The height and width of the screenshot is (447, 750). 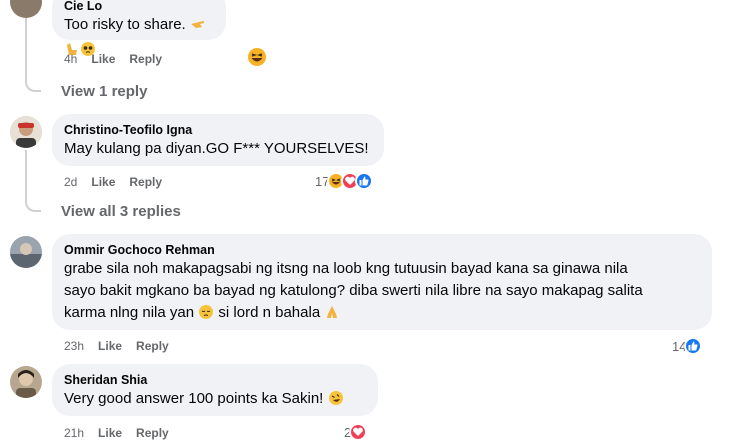 What do you see at coordinates (257, 57) in the screenshot?
I see `haha-icon` at bounding box center [257, 57].